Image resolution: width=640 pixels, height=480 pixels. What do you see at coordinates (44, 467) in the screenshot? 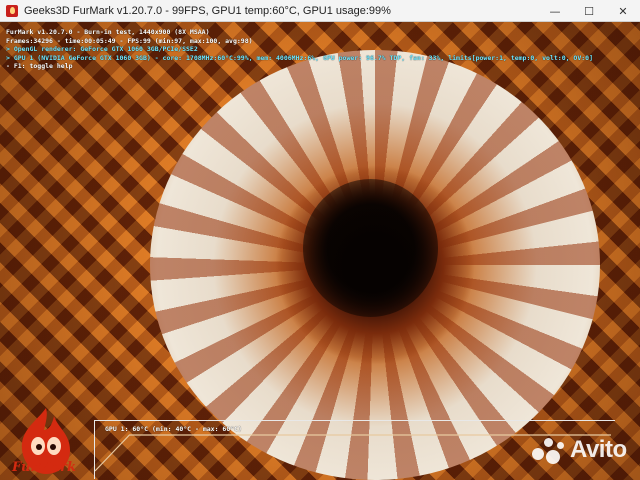
I see `furmark-logo-text: FurMark` at bounding box center [44, 467].